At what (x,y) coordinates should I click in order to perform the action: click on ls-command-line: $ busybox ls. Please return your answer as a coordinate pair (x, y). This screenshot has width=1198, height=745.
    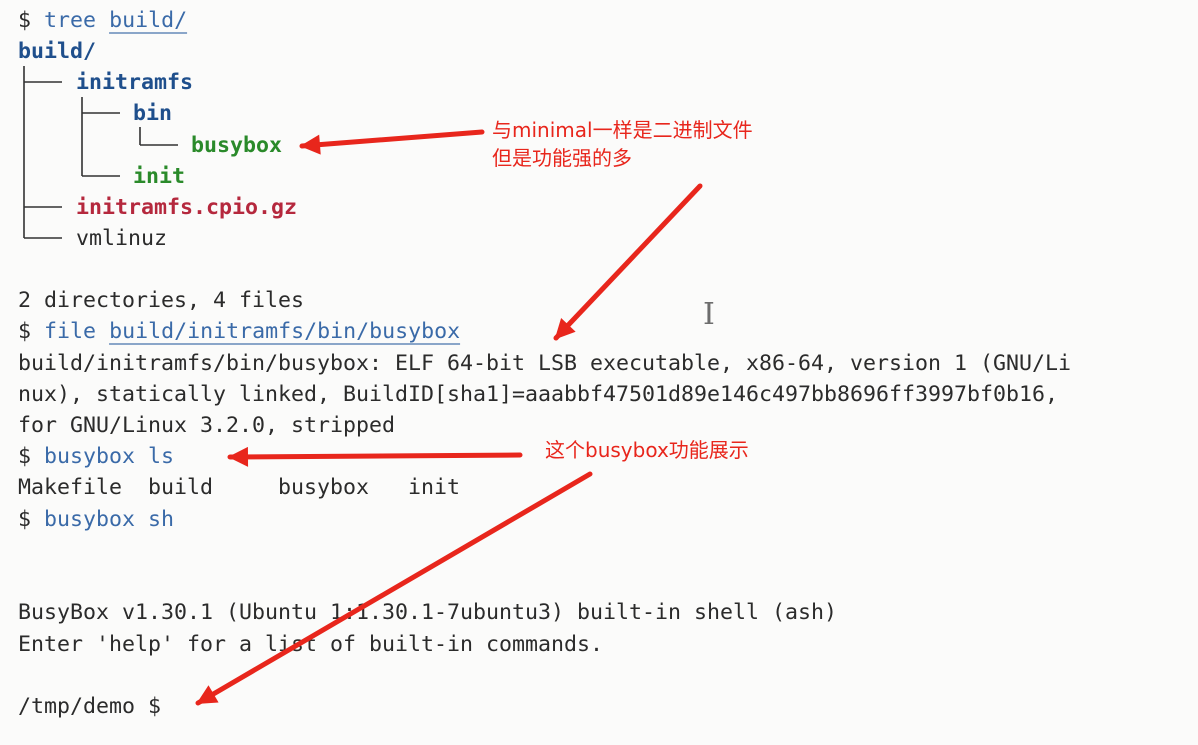
    Looking at the image, I should click on (96, 456).